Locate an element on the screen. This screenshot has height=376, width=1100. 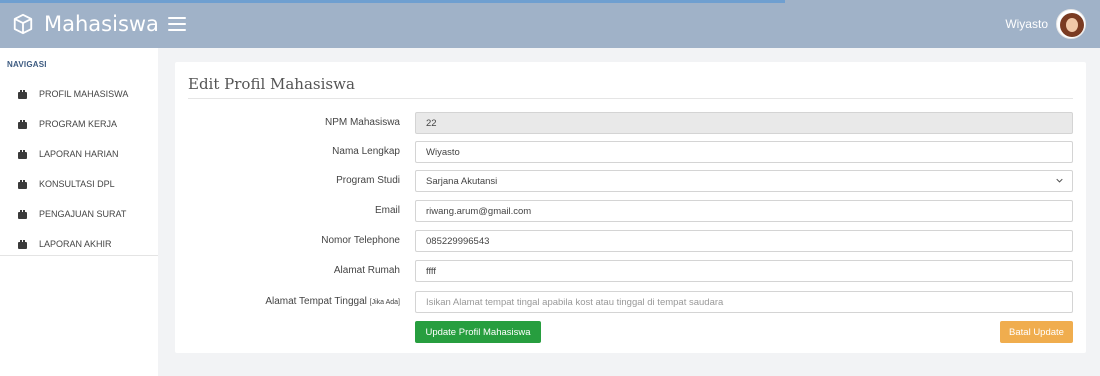
form-row-prodi: Program Studi Sarjana Akutansi is located at coordinates (630, 181).